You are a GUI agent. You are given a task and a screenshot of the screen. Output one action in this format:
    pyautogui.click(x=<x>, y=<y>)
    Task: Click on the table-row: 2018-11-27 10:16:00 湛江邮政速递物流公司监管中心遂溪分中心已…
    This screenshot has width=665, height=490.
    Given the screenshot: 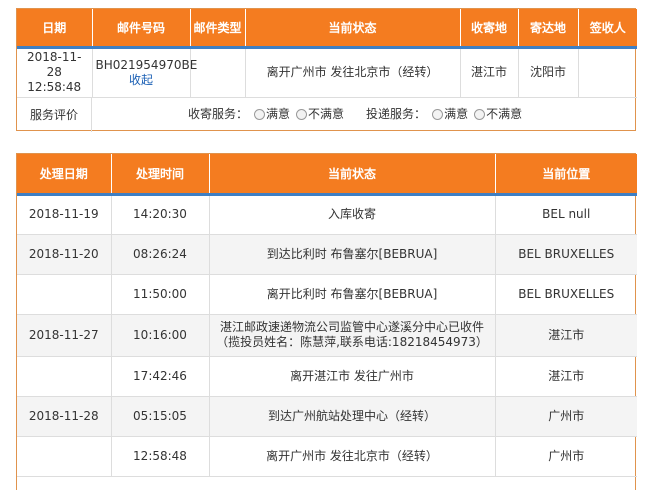 What is the action you would take?
    pyautogui.click(x=327, y=335)
    